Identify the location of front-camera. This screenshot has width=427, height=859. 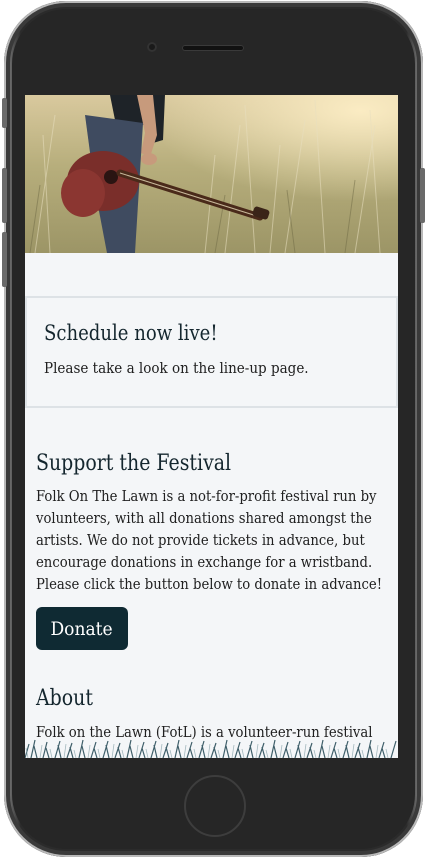
(152, 47).